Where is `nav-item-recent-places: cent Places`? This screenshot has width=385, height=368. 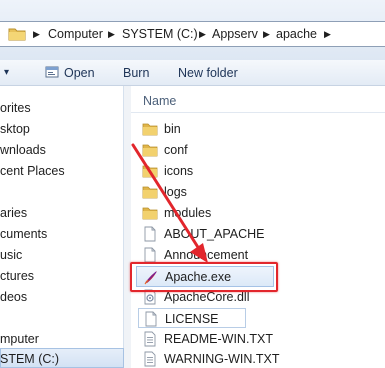
nav-item-recent-places: cent Places is located at coordinates (32, 171).